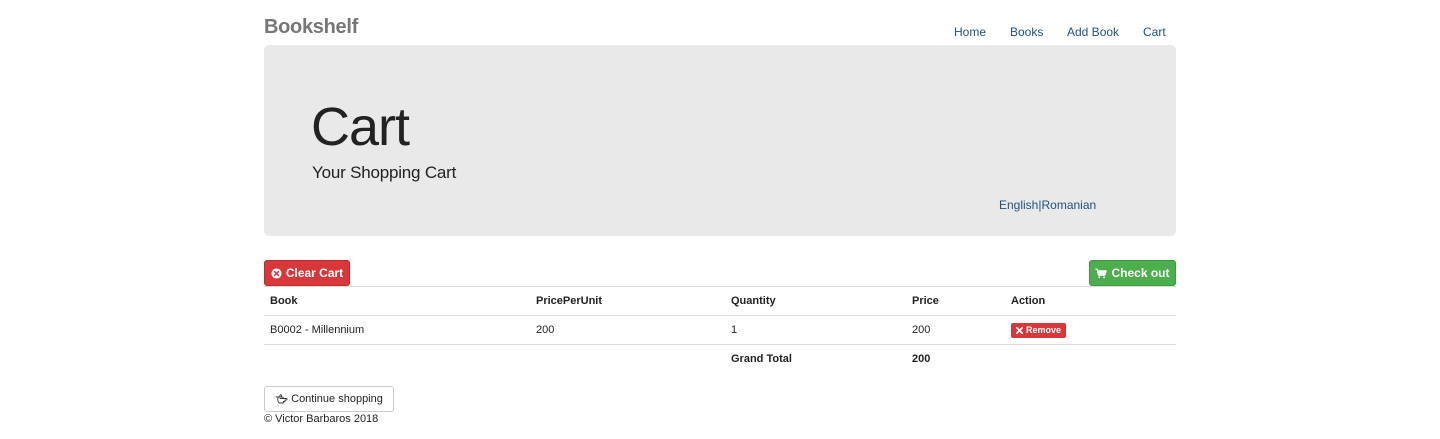  I want to click on cell-price: 200, so click(955, 330).